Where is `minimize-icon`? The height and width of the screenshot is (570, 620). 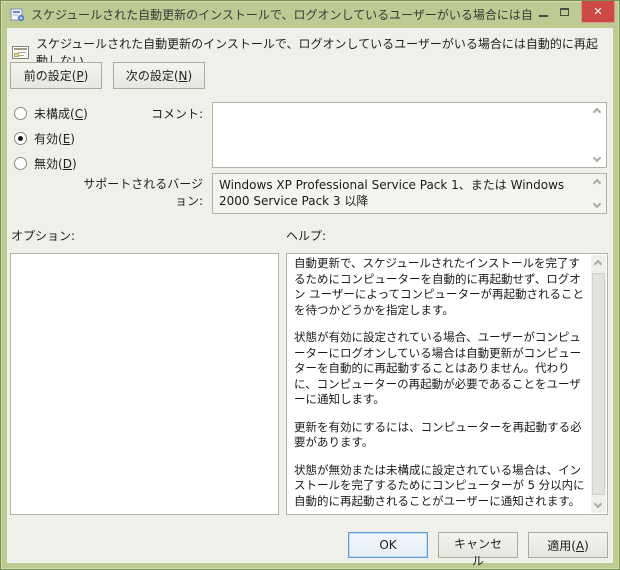 minimize-icon is located at coordinates (543, 16).